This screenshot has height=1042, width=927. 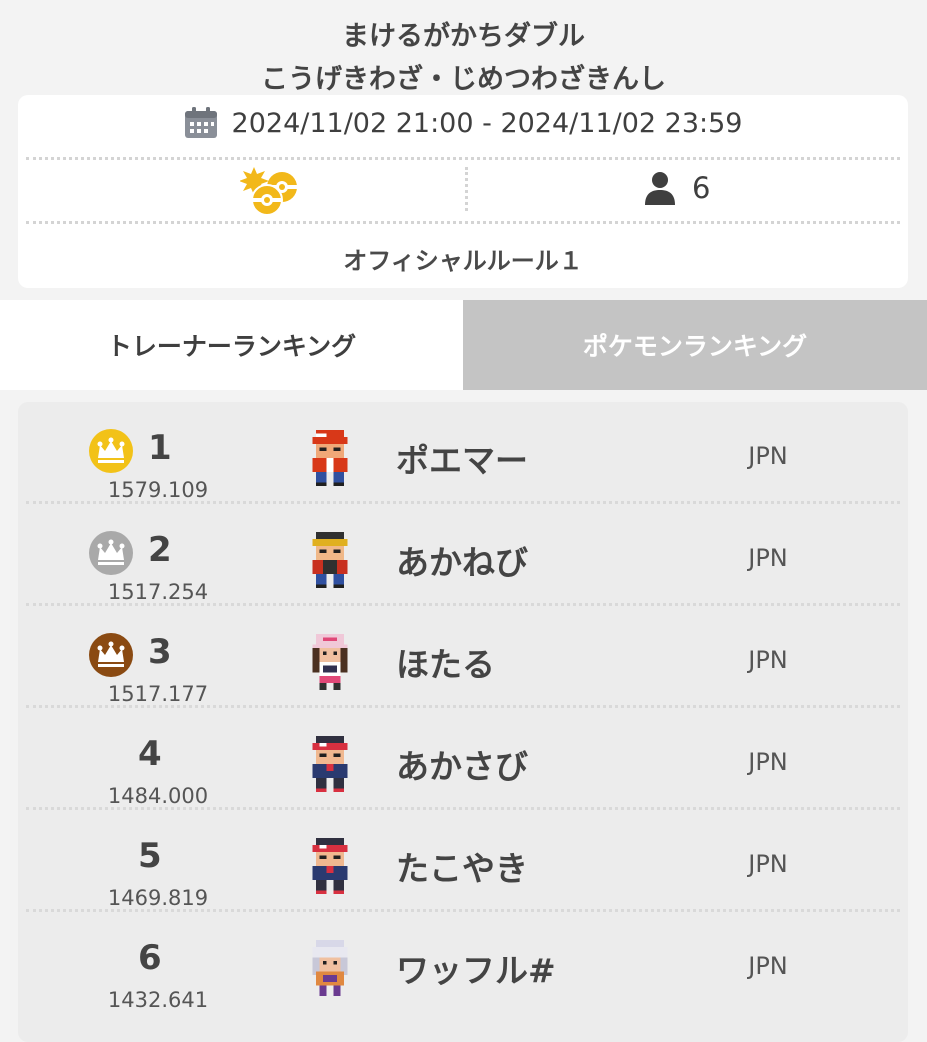 What do you see at coordinates (231, 345) in the screenshot?
I see `tab-trainer-ranking: トレーナーランキング` at bounding box center [231, 345].